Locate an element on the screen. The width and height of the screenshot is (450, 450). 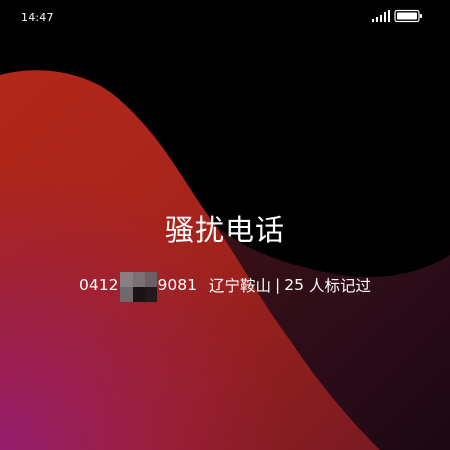
status-bar: 14:47 is located at coordinates (225, 17).